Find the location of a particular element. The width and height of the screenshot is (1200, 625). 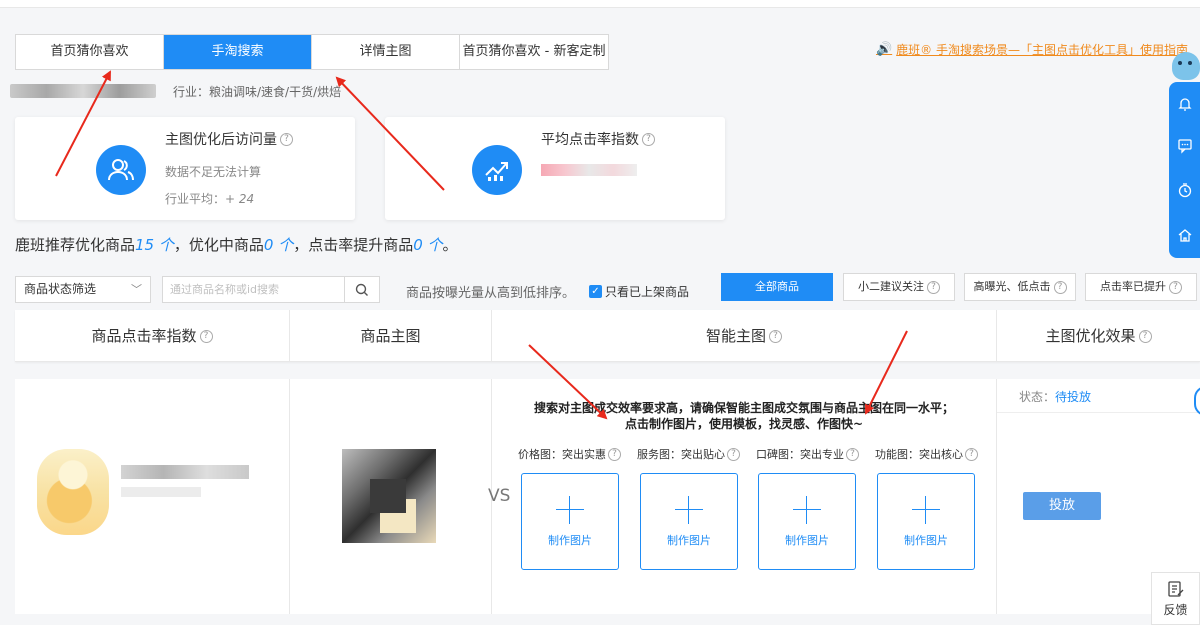

divider is located at coordinates (1098, 412).